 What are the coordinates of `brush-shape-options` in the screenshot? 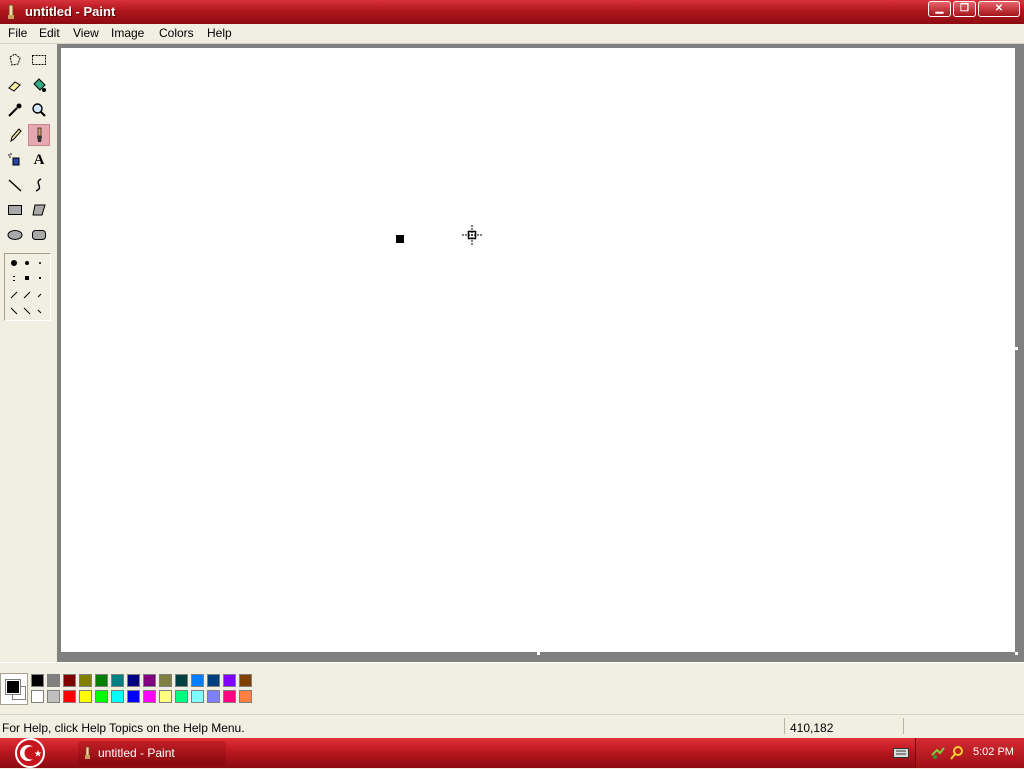 It's located at (27, 287).